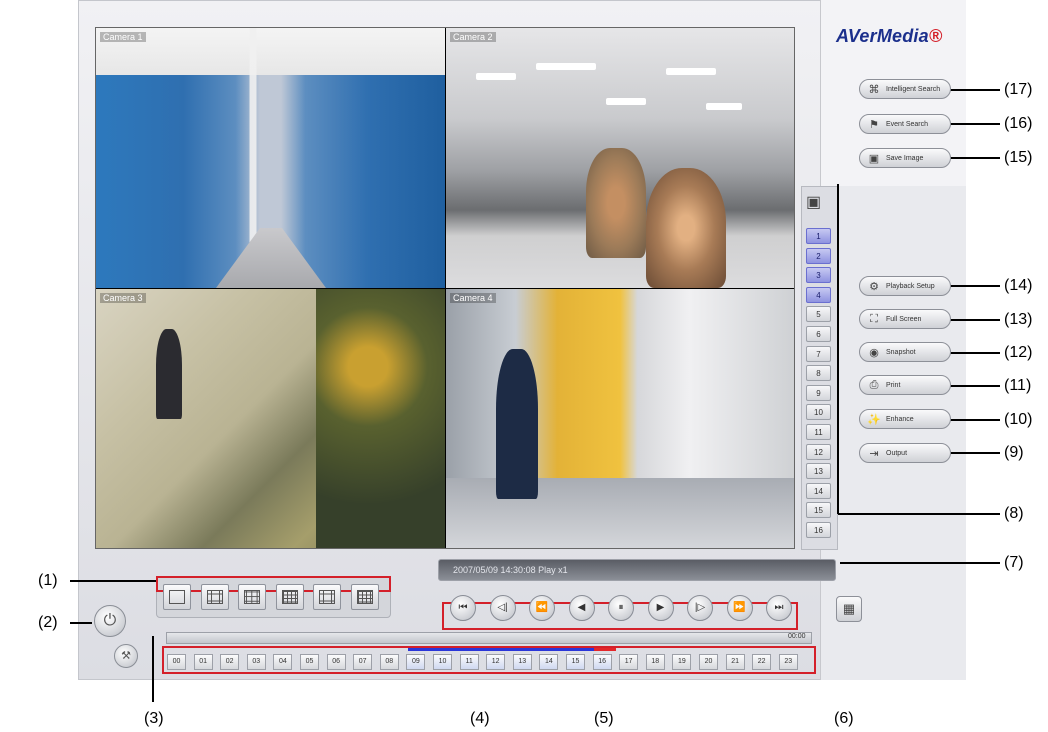 This screenshot has height=732, width=1048. What do you see at coordinates (110, 621) in the screenshot?
I see `power-button: ⏻` at bounding box center [110, 621].